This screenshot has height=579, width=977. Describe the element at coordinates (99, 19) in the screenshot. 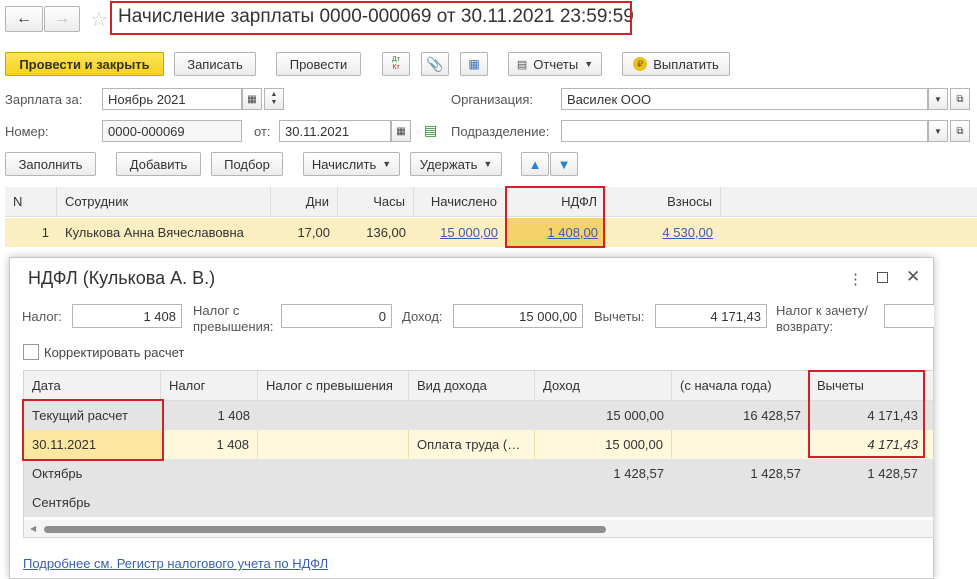

I see `star-icon: ☆` at that location.